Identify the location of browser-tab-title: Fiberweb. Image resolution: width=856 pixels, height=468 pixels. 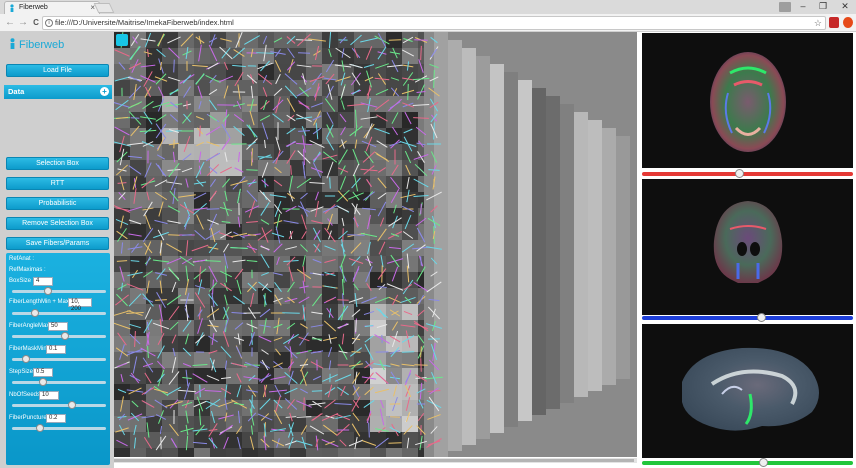
(33, 7).